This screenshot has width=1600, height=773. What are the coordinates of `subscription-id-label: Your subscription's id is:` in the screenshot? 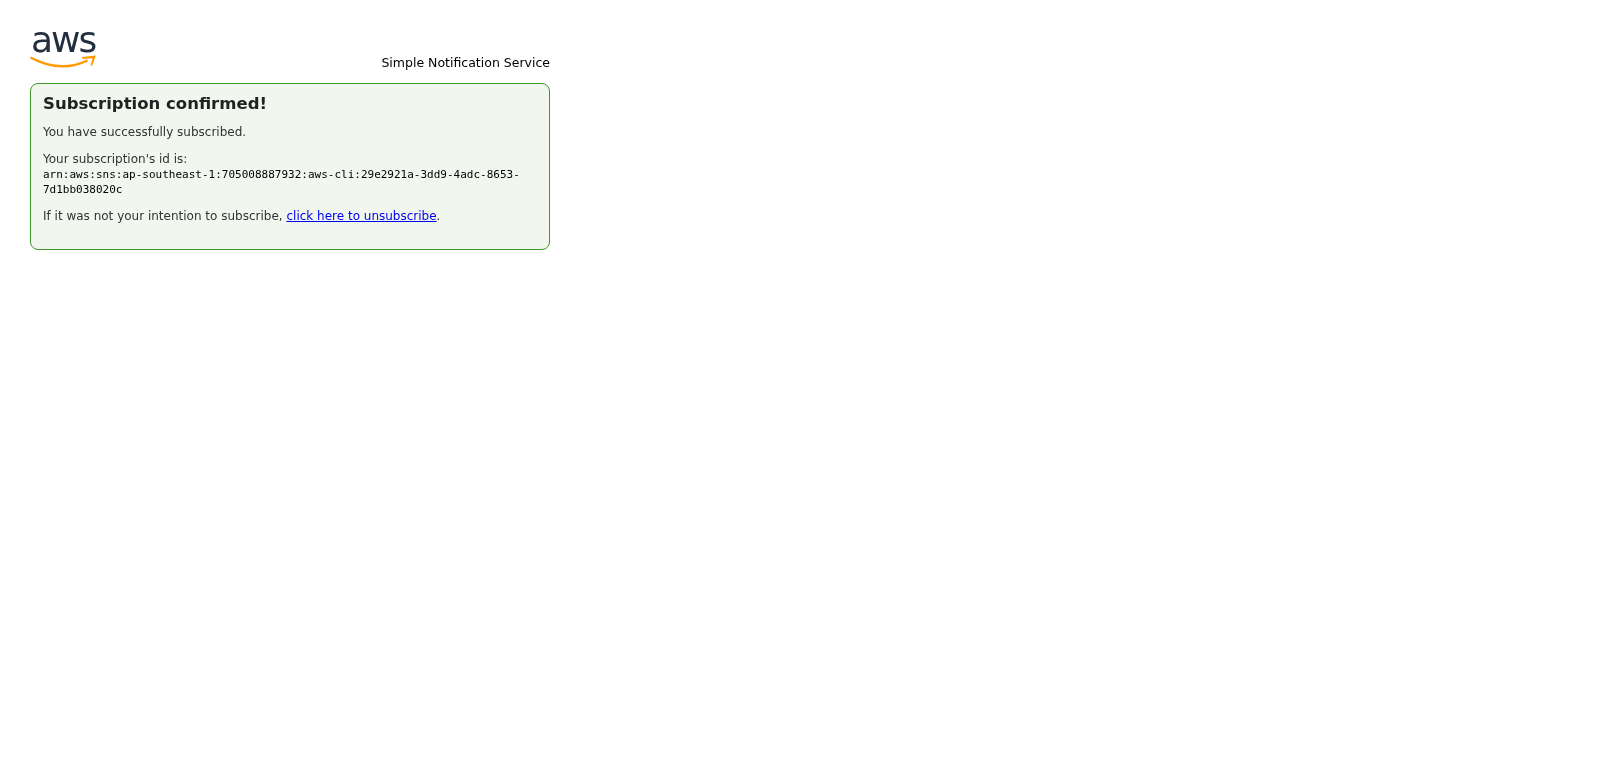 It's located at (116, 159).